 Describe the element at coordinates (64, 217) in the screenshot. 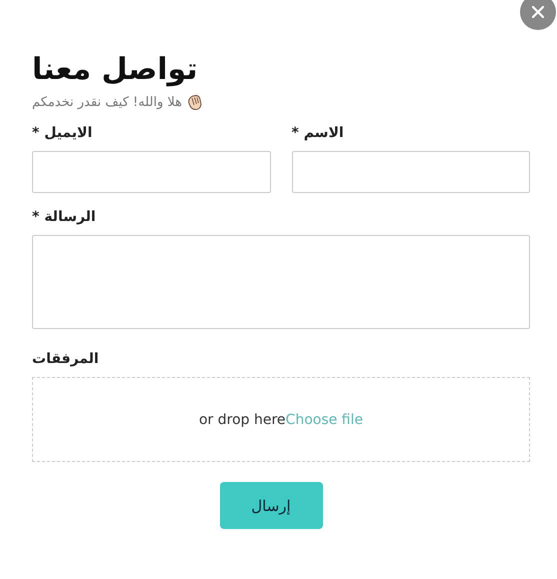

I see `field-label: الرسالة *` at that location.